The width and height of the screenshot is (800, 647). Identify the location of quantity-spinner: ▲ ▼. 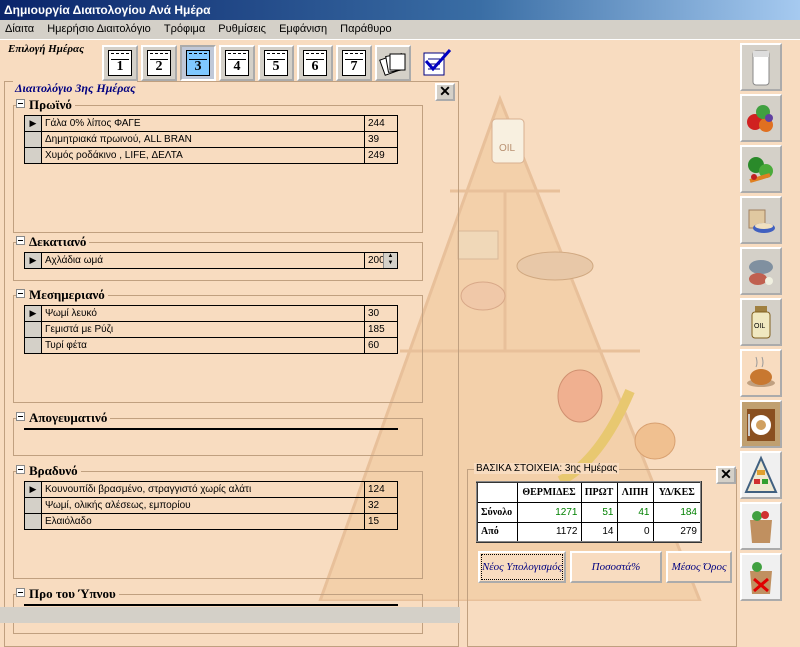
(390, 260).